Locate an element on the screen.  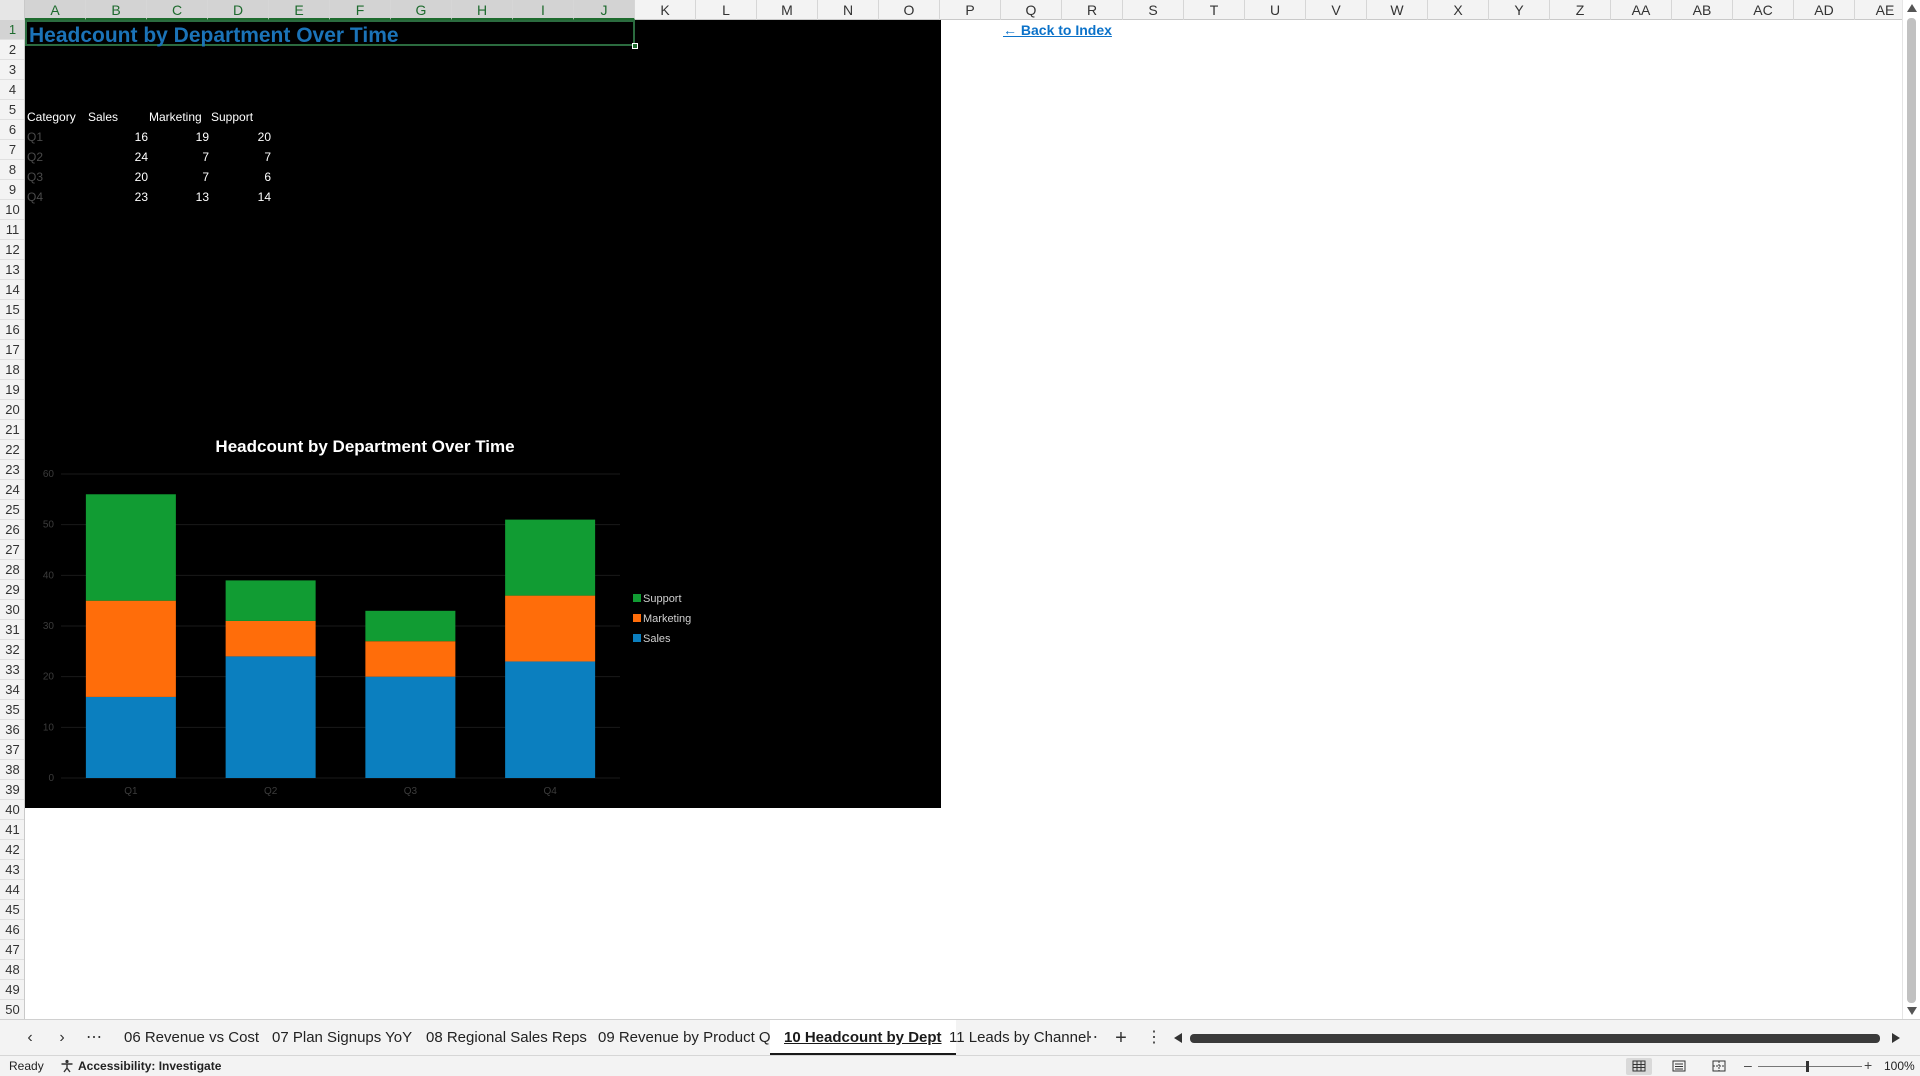
table-cell-sales: 20 is located at coordinates (118, 177).